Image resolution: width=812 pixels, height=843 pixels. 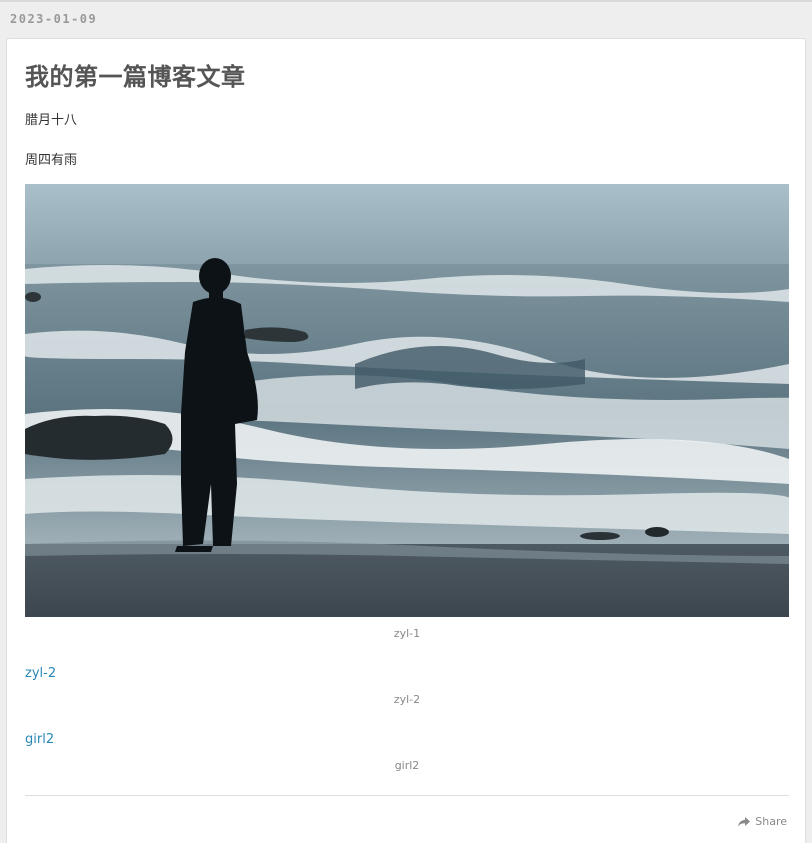 What do you see at coordinates (407, 795) in the screenshot?
I see `footer-divider` at bounding box center [407, 795].